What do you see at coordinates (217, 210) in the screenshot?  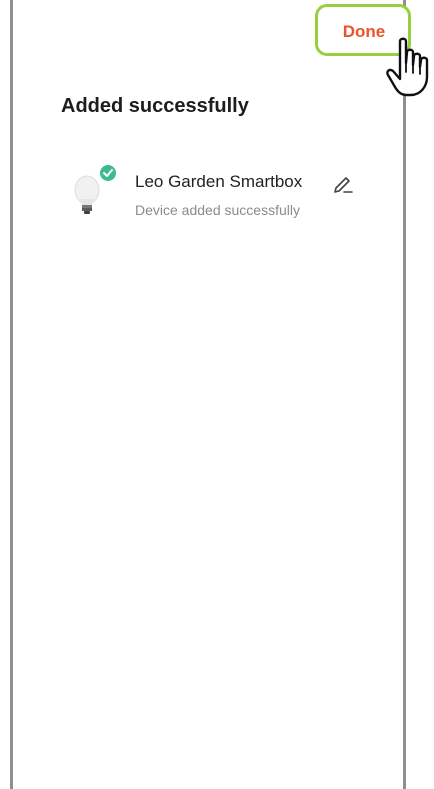 I see `device-status: Device added successfully` at bounding box center [217, 210].